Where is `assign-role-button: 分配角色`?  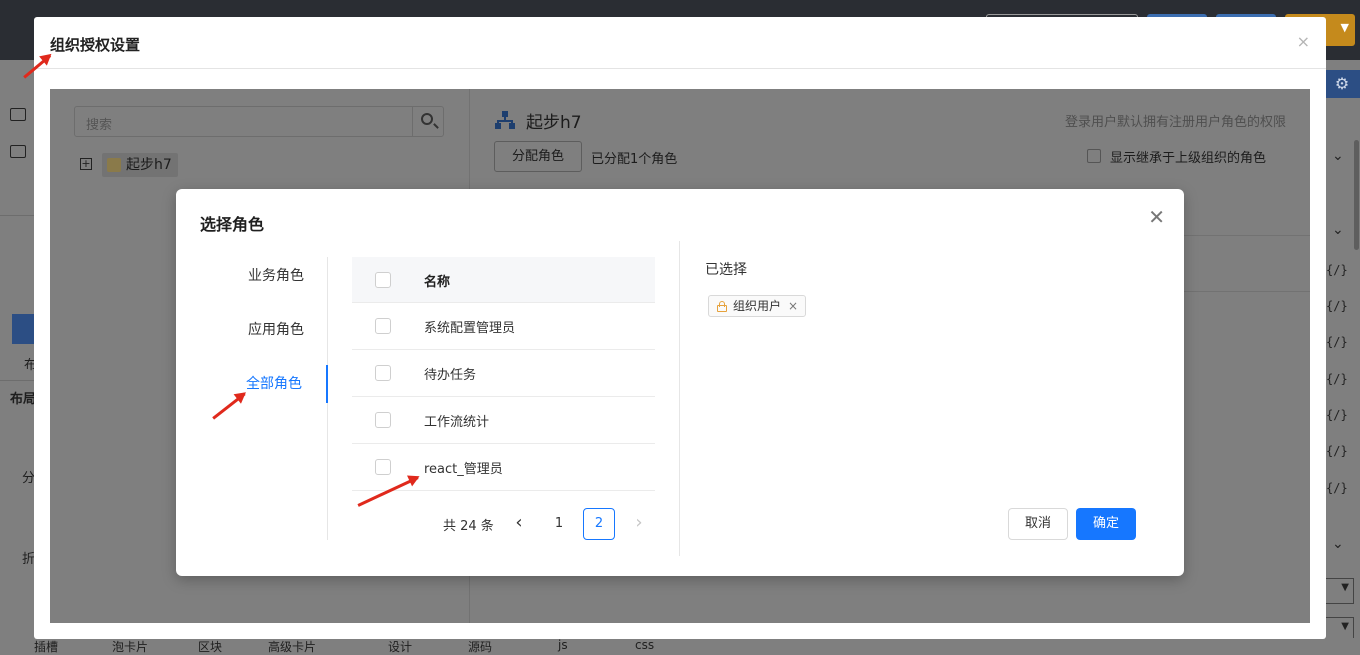
assign-role-button: 分配角色 is located at coordinates (538, 156).